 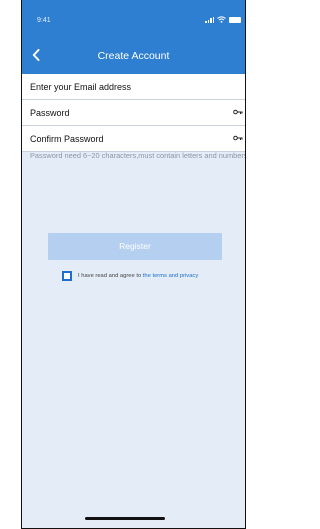 What do you see at coordinates (133, 37) in the screenshot?
I see `app-header: 9:41 Create Account` at bounding box center [133, 37].